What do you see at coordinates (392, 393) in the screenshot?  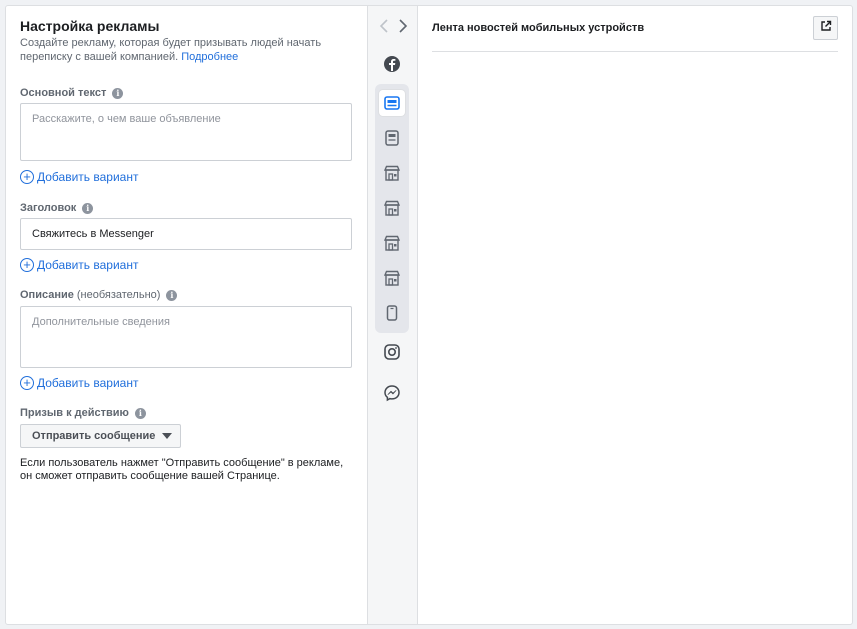 I see `messenger-icon` at bounding box center [392, 393].